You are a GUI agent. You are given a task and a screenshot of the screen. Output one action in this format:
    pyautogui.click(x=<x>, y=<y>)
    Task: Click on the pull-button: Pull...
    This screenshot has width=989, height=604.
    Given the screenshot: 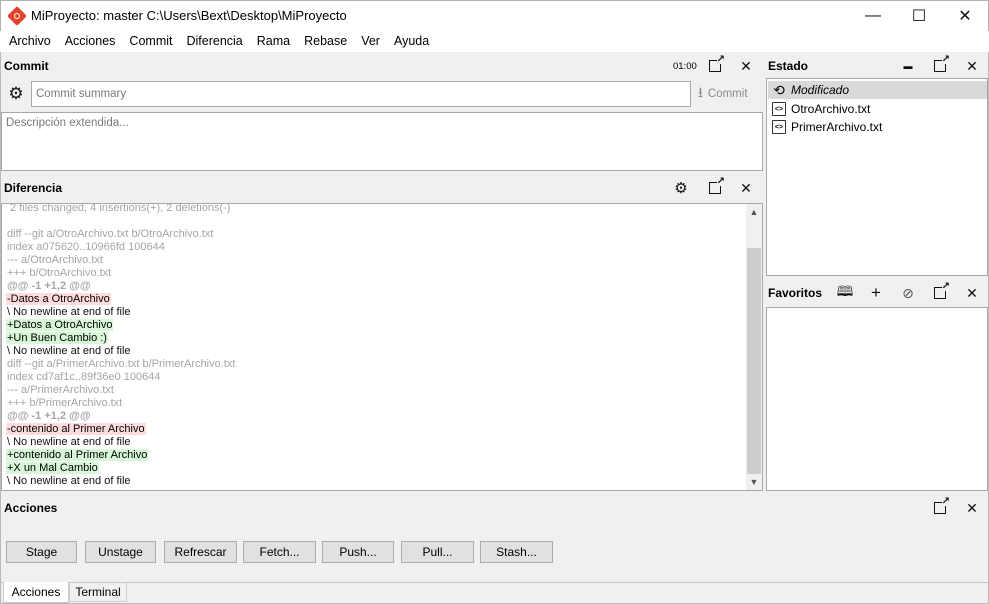 What is the action you would take?
    pyautogui.click(x=437, y=552)
    